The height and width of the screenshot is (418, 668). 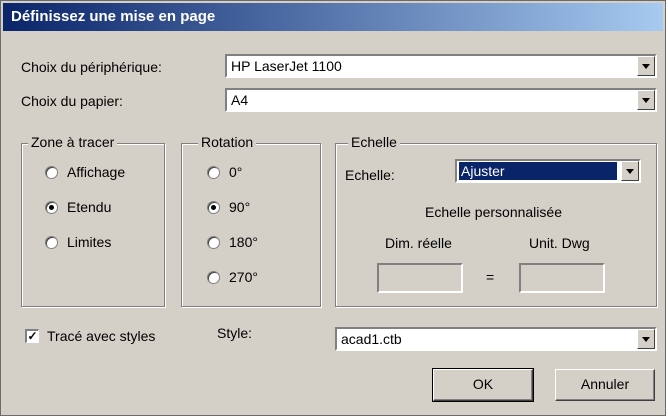 I want to click on paper-value: A4, so click(x=240, y=100).